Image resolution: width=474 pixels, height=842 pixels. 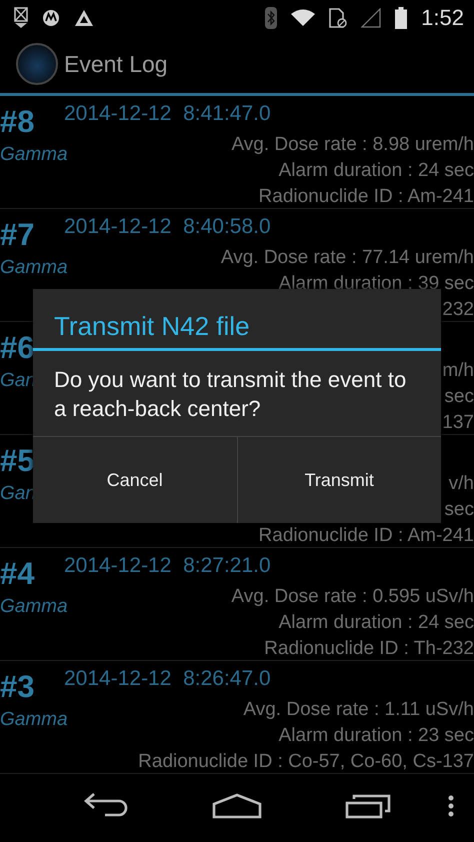 What do you see at coordinates (352, 145) in the screenshot?
I see `event-detail: Avg. Dose rate : 8.98 urem/h` at bounding box center [352, 145].